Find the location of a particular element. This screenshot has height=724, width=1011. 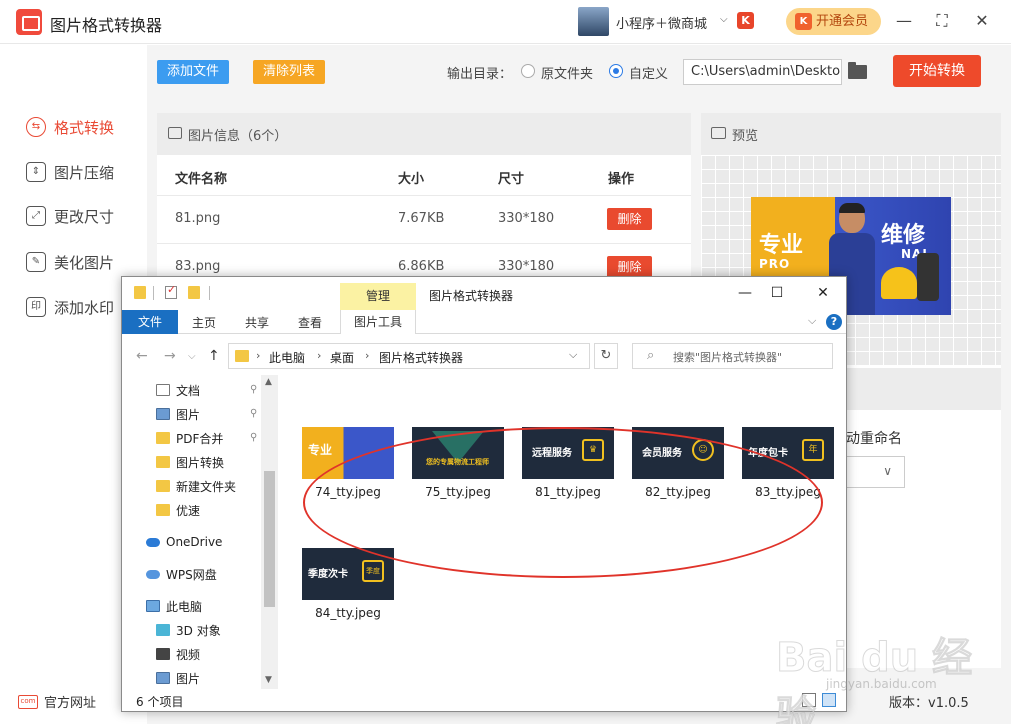

mini-program-avatar is located at coordinates (593, 21).